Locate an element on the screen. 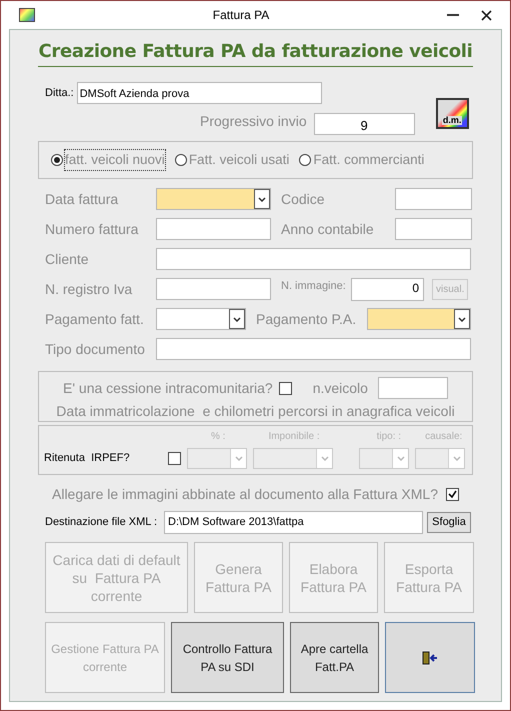 This screenshot has width=511, height=711. ritenuta-label: Ritenuta IRPEF? is located at coordinates (87, 458).